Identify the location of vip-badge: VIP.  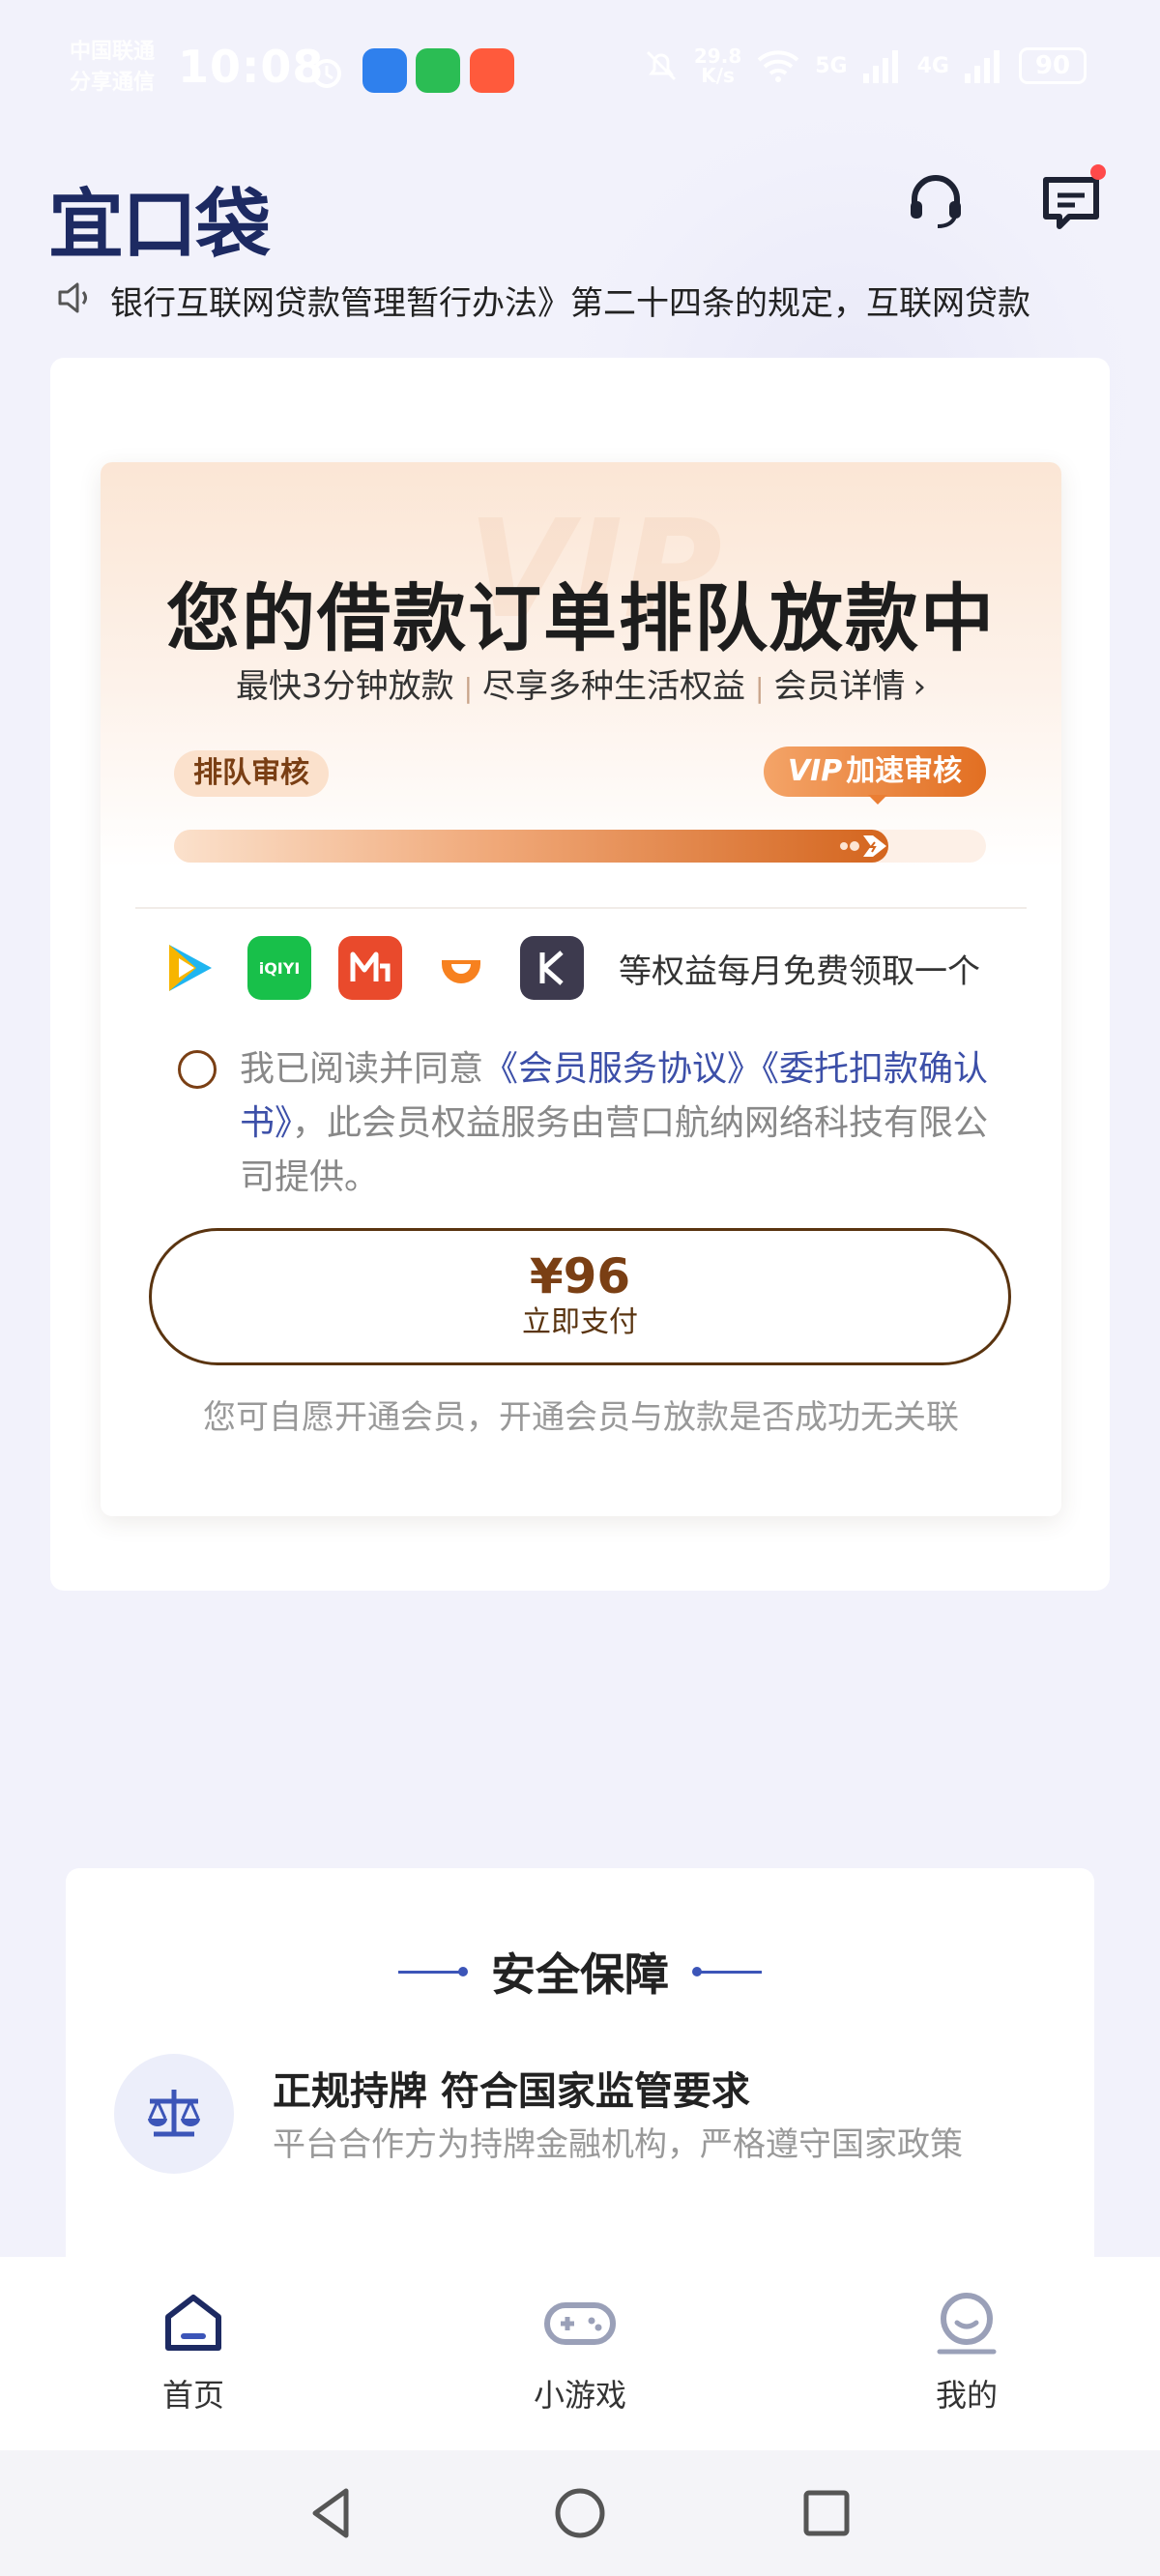
(815, 771).